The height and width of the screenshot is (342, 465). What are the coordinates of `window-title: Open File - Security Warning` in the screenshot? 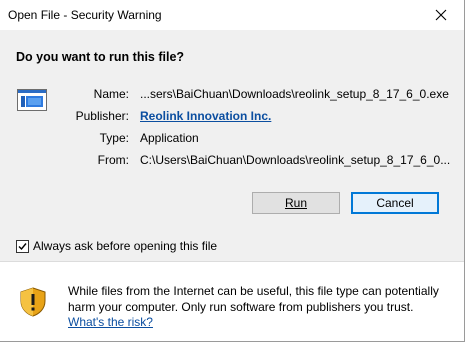 It's located at (85, 15).